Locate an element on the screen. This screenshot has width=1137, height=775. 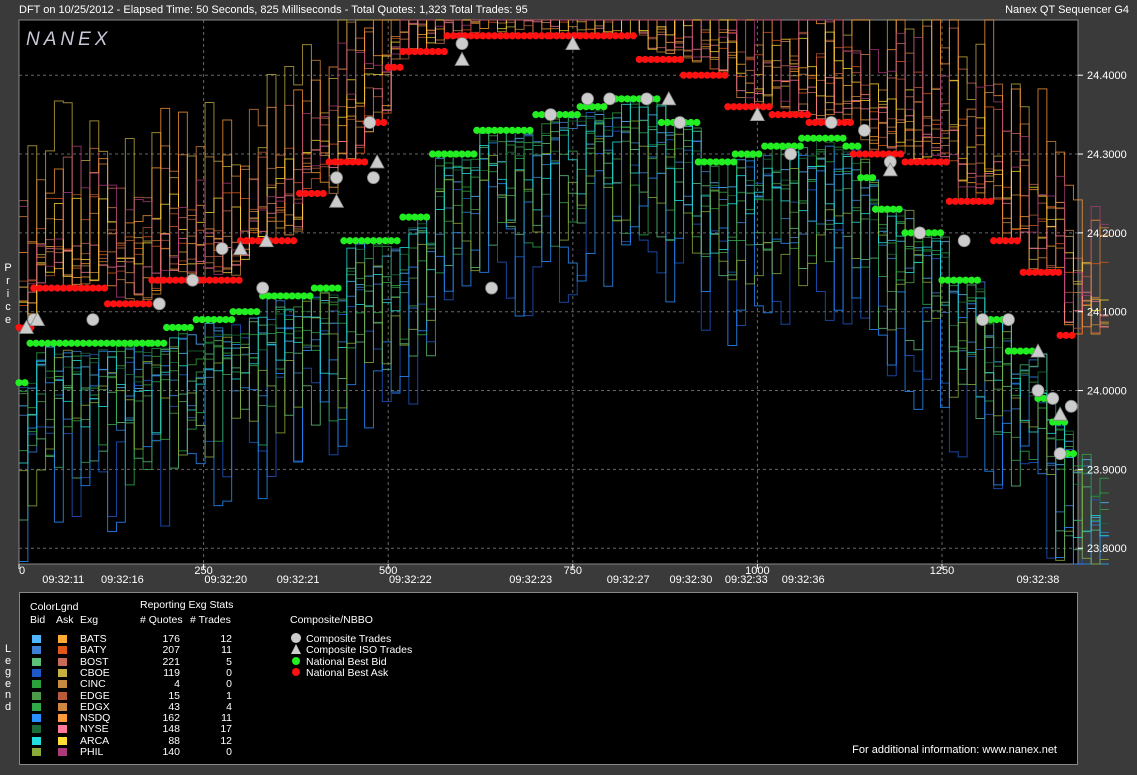
nanex-logo: NANEX is located at coordinates (68, 39).